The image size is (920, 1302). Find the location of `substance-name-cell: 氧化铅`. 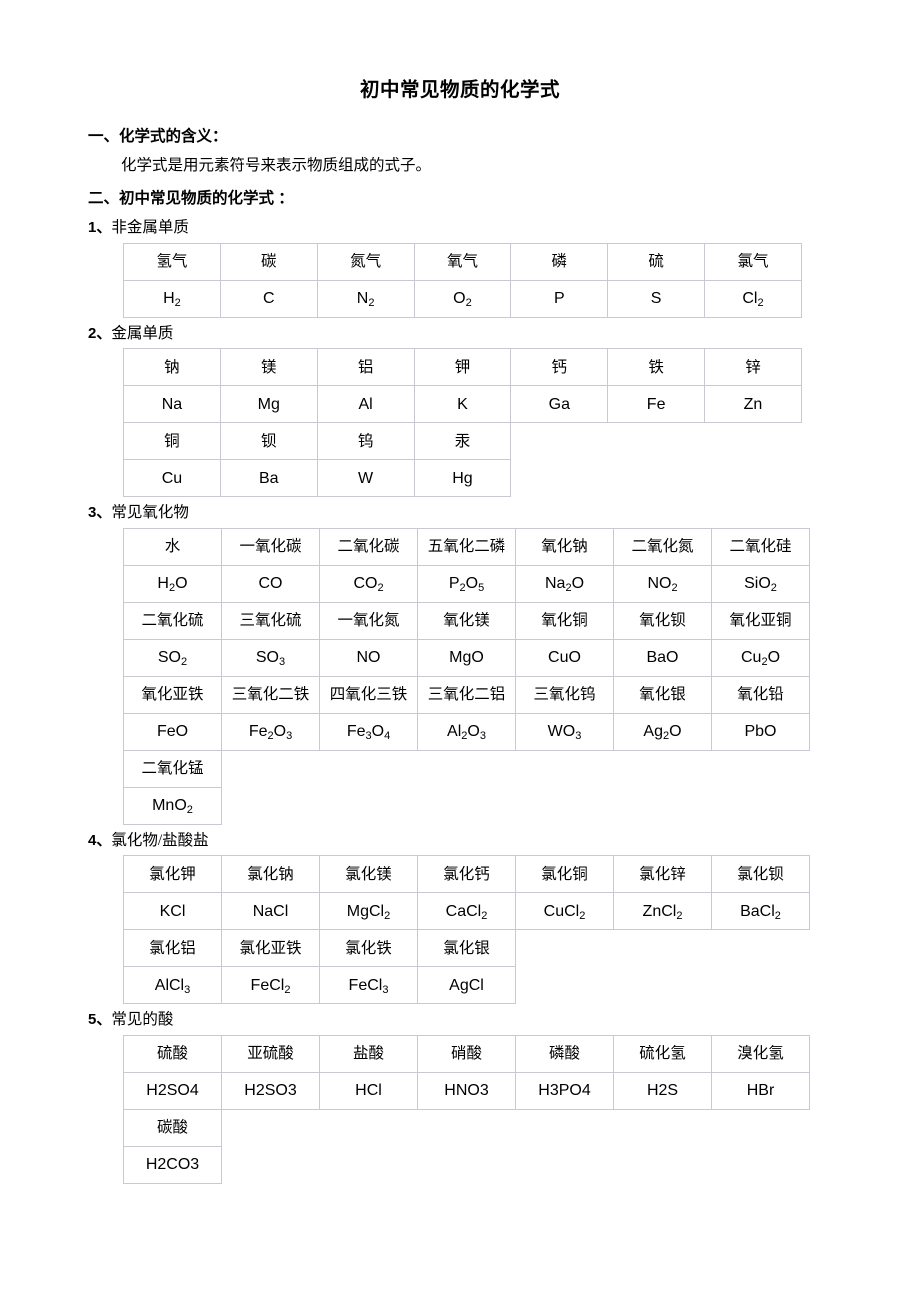

substance-name-cell: 氧化铅 is located at coordinates (760, 694).